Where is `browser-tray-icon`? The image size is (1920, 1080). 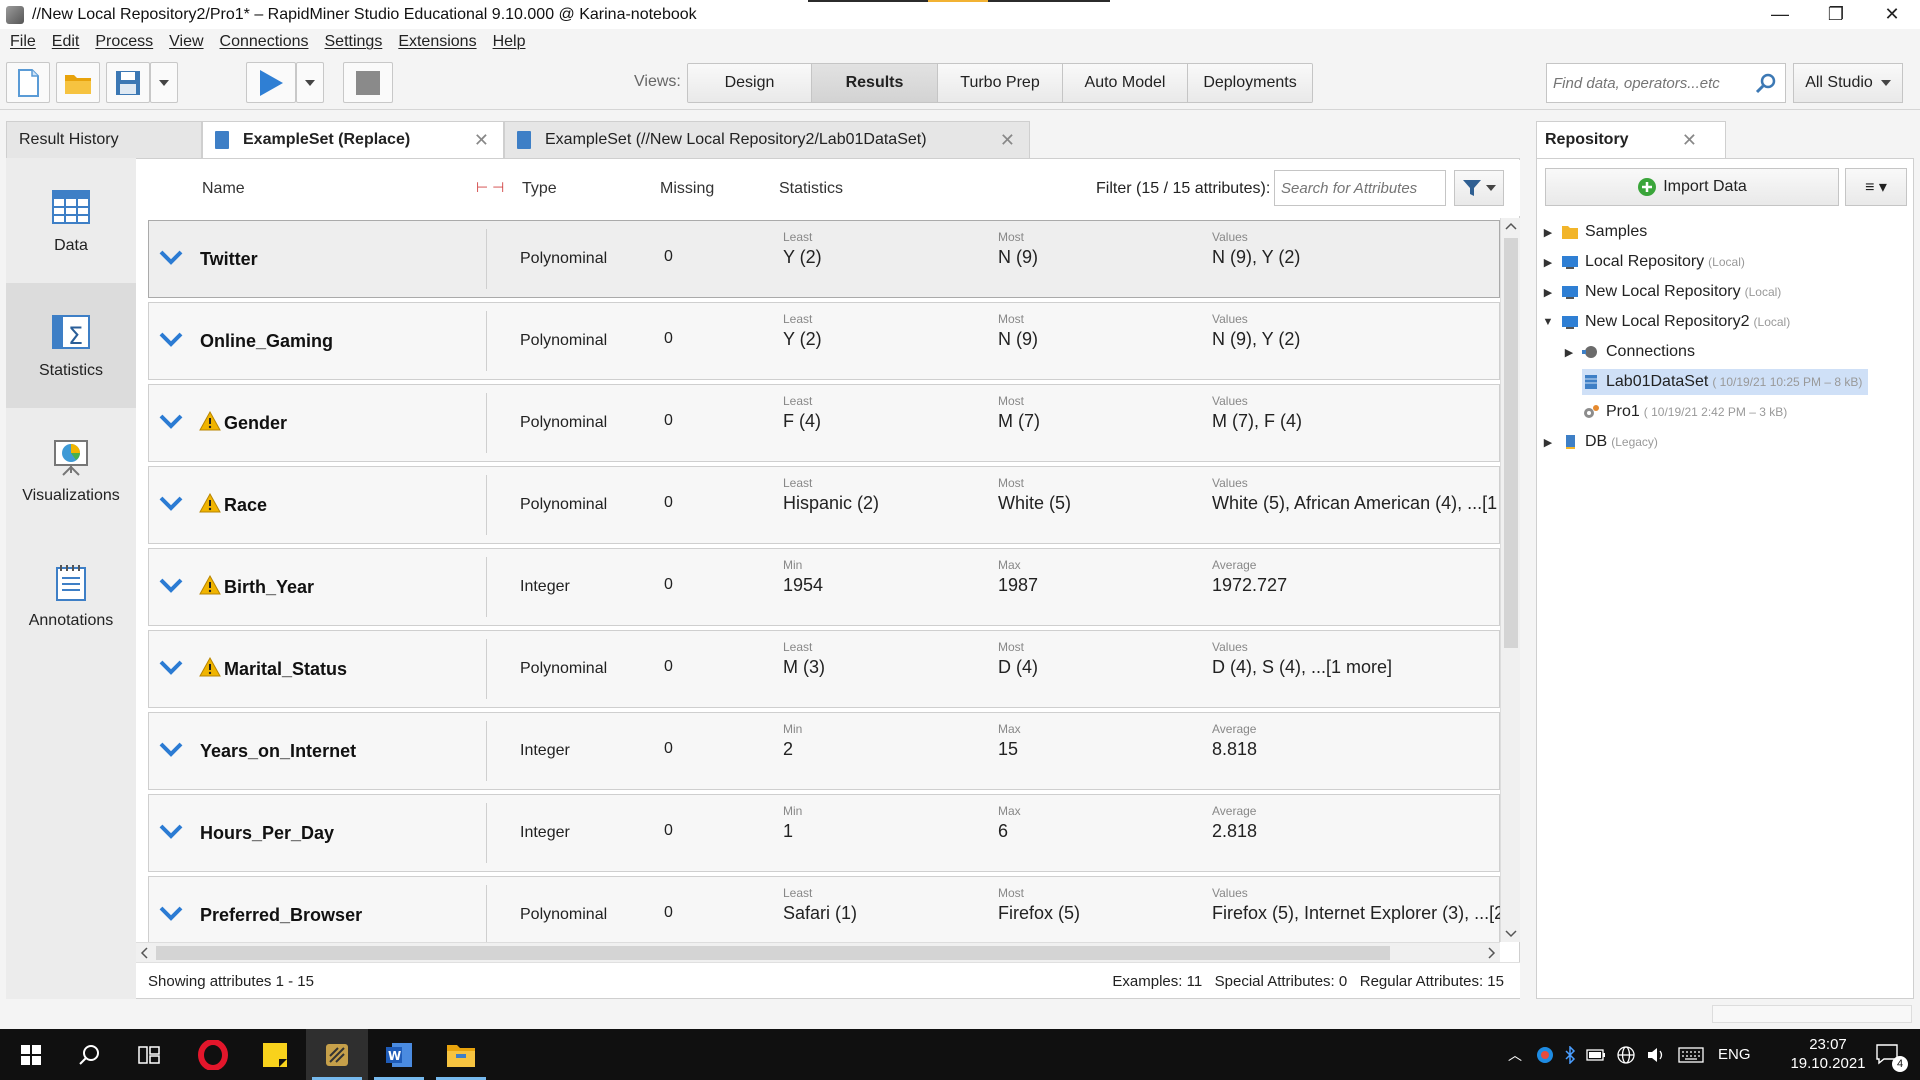
browser-tray-icon is located at coordinates (1545, 1055).